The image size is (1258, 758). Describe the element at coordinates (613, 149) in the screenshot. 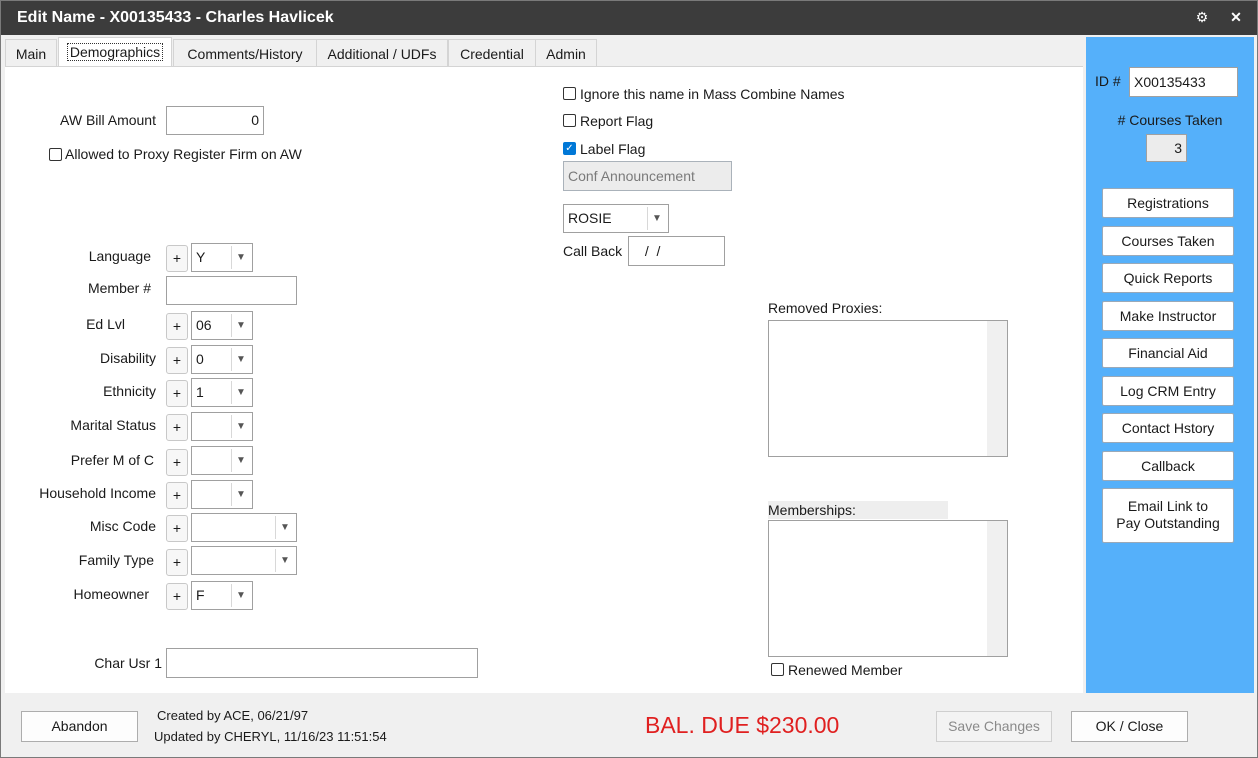

I see `label-flag-label: Label Flag` at that location.